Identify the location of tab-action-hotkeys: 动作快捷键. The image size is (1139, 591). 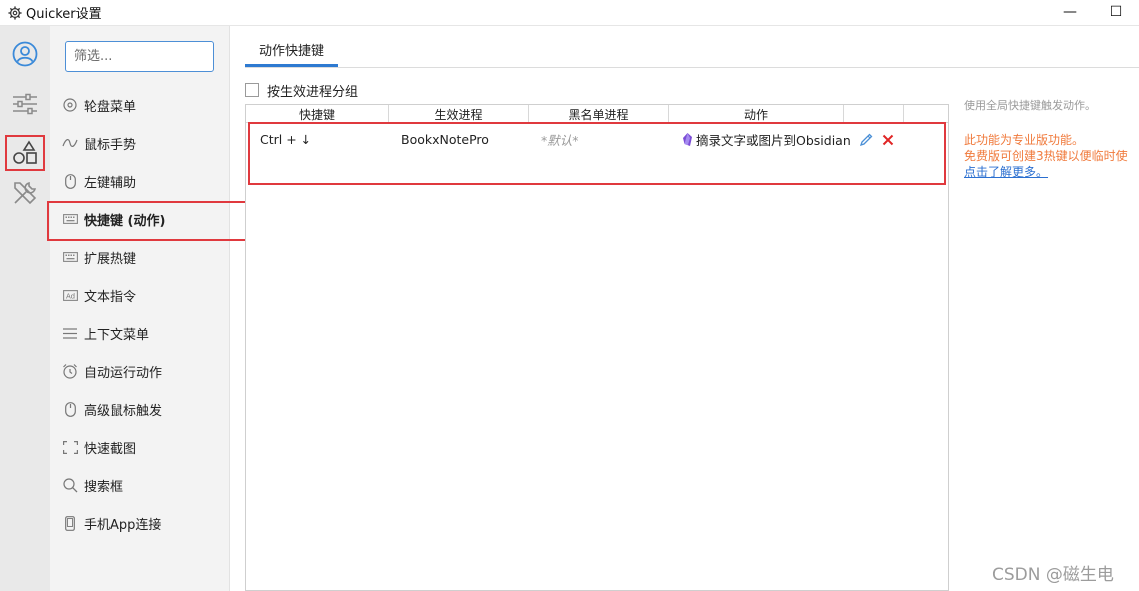
(292, 50).